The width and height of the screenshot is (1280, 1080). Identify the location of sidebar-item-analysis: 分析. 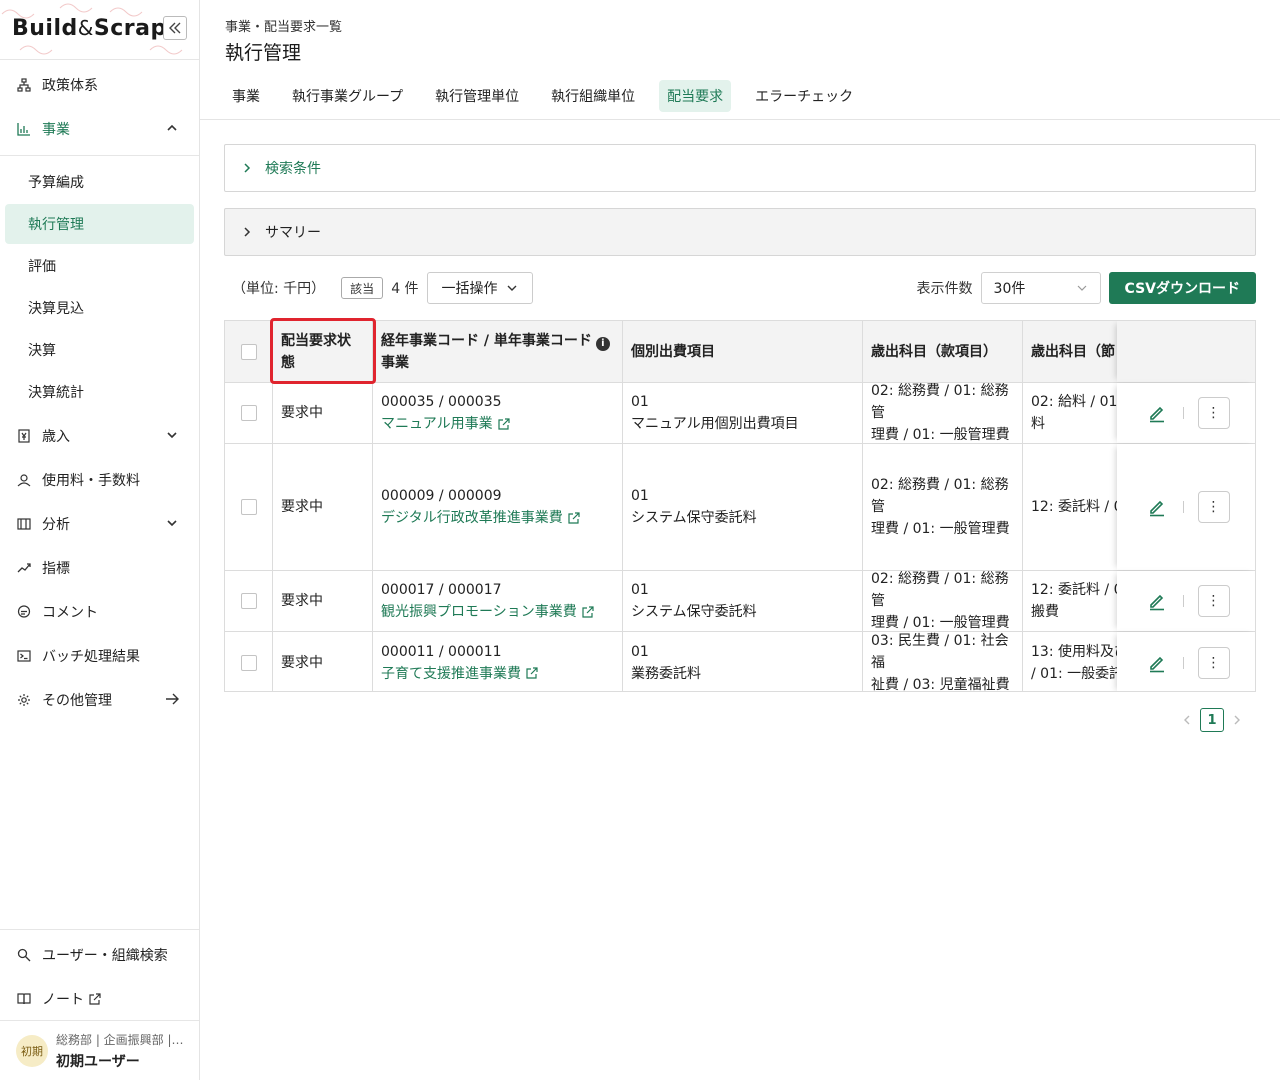
(99, 524).